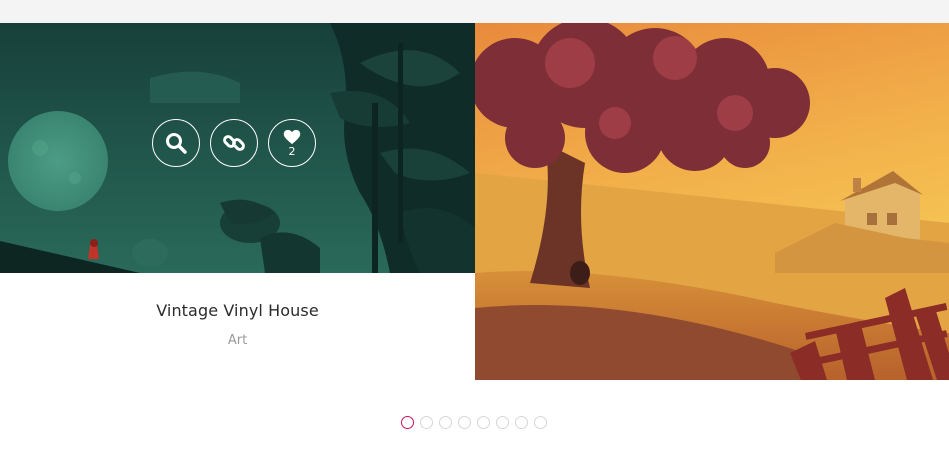 The image size is (949, 455). Describe the element at coordinates (292, 137) in the screenshot. I see `heart-icon` at that location.